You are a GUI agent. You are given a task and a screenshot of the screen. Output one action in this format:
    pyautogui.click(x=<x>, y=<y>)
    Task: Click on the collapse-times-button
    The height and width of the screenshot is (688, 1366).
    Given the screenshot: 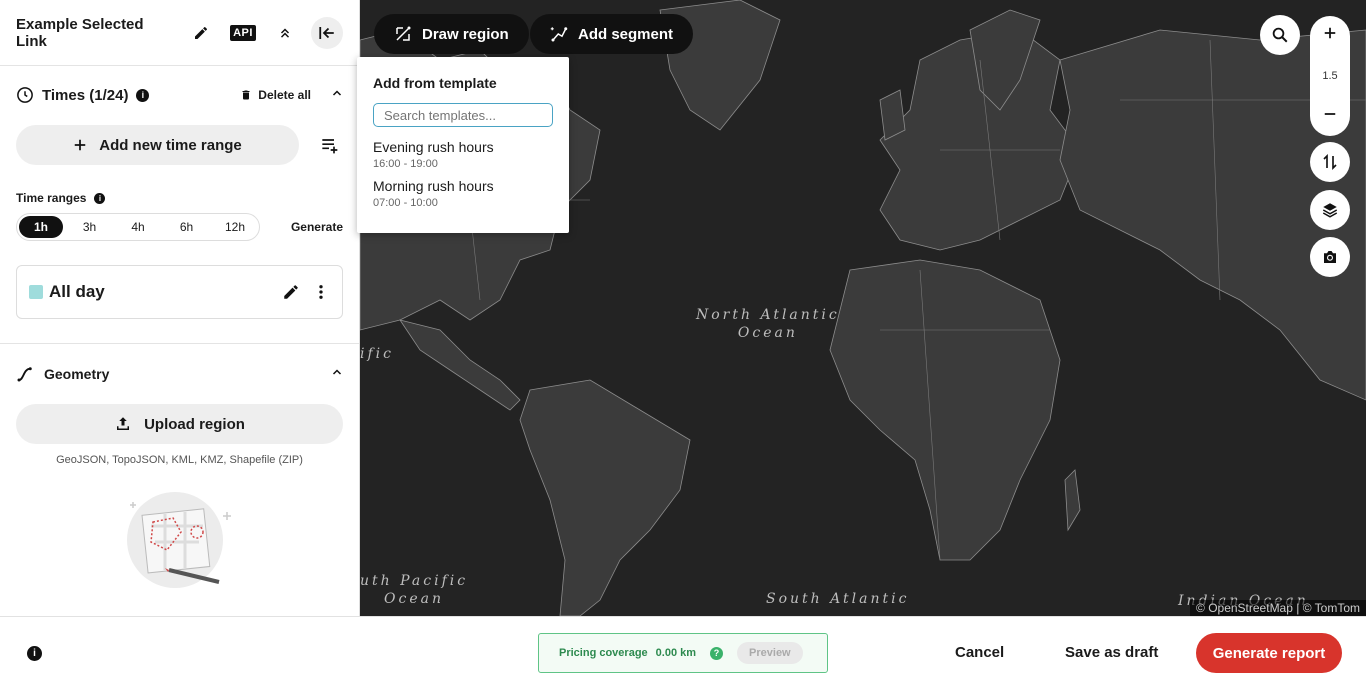 What is the action you would take?
    pyautogui.click(x=337, y=95)
    